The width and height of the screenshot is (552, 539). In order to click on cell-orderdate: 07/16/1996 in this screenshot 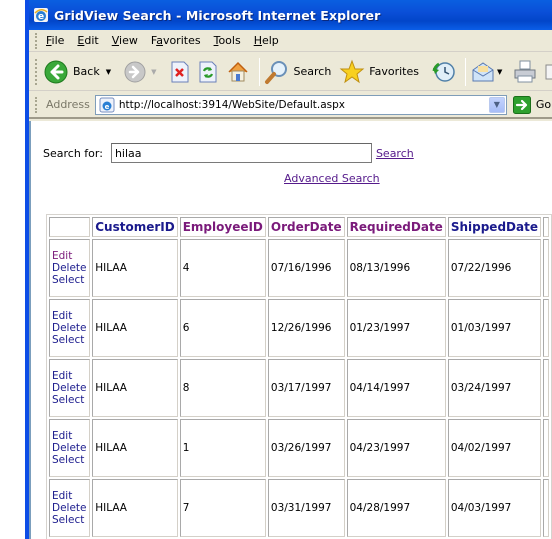, I will do `click(306, 268)`.